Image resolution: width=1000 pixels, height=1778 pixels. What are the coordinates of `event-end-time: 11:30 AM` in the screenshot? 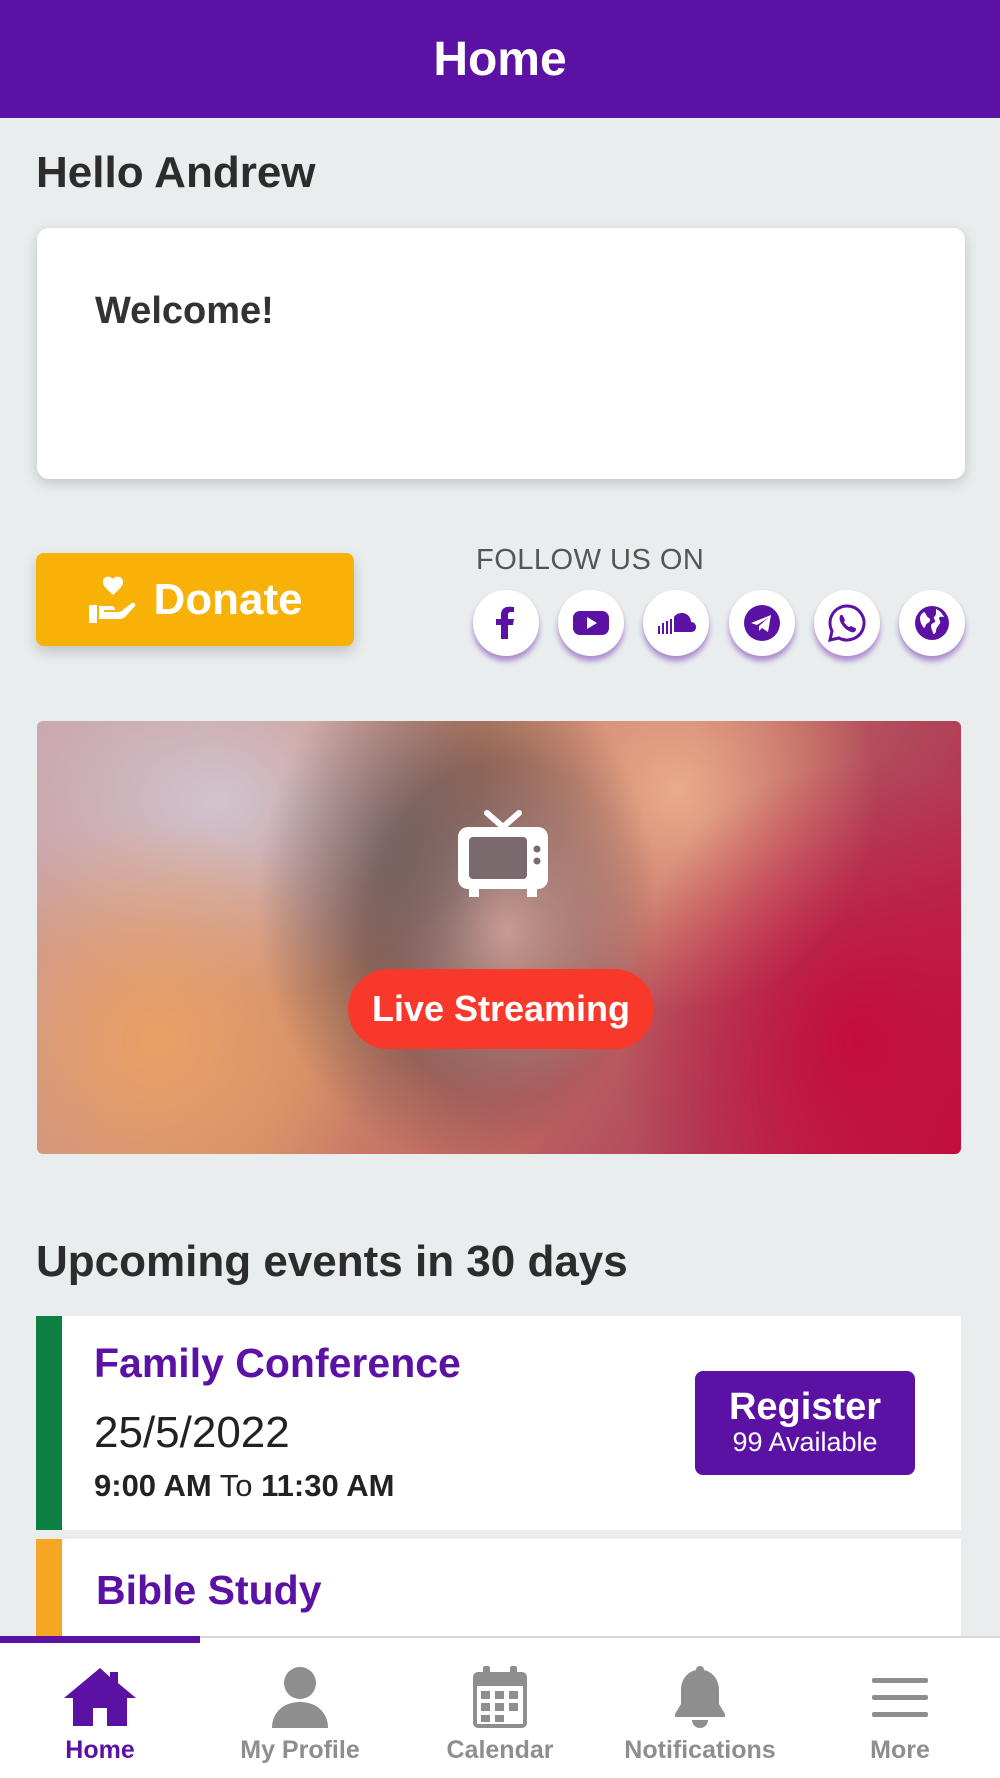 It's located at (328, 1485).